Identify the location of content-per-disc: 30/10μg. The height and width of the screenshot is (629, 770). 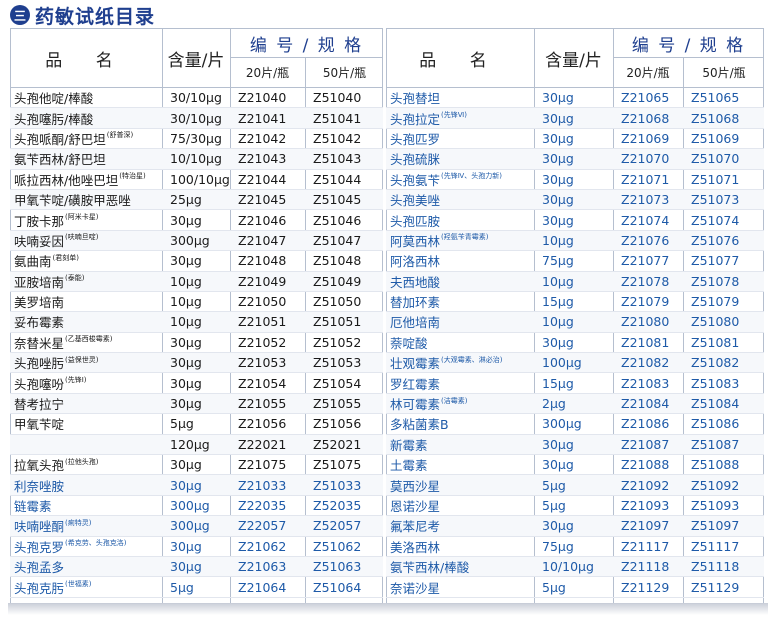
(196, 98).